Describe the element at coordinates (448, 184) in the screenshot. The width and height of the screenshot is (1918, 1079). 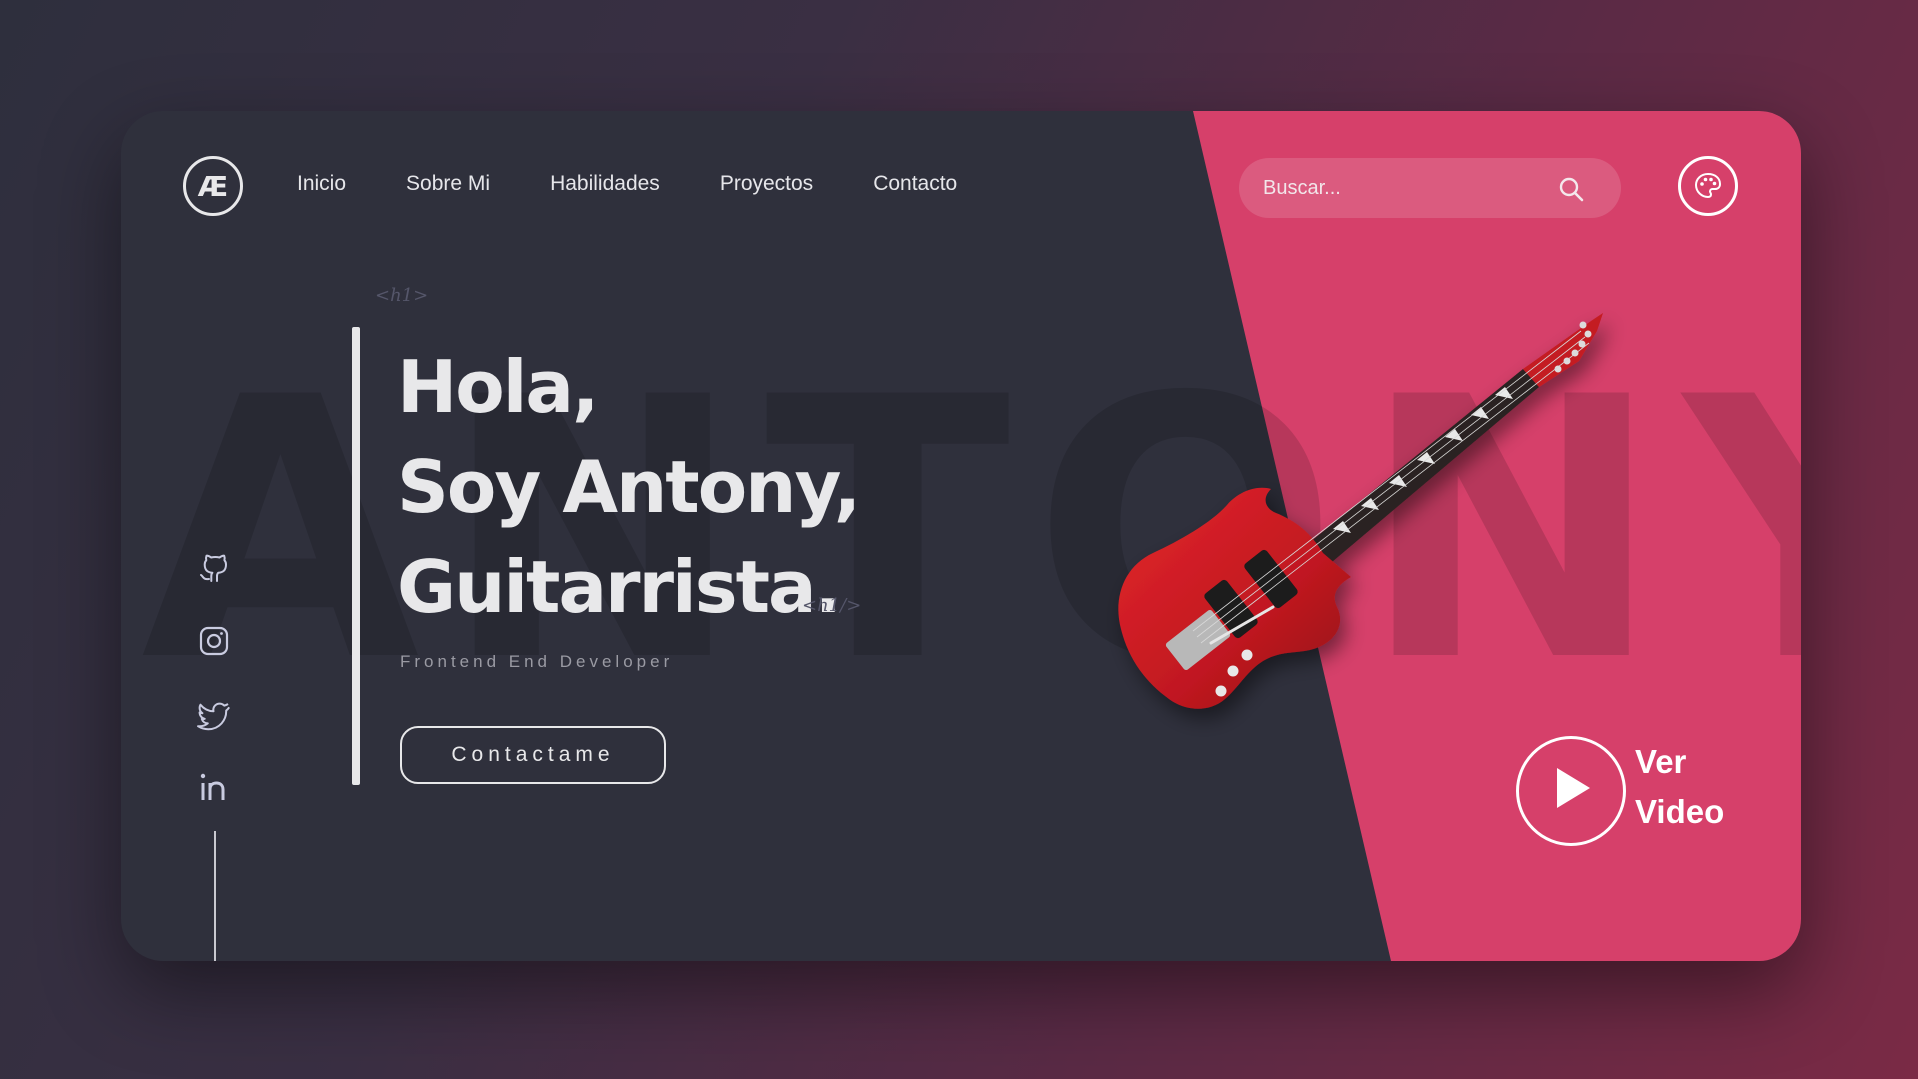
I see `nav-item-sobre-mi: Sobre Mi` at that location.